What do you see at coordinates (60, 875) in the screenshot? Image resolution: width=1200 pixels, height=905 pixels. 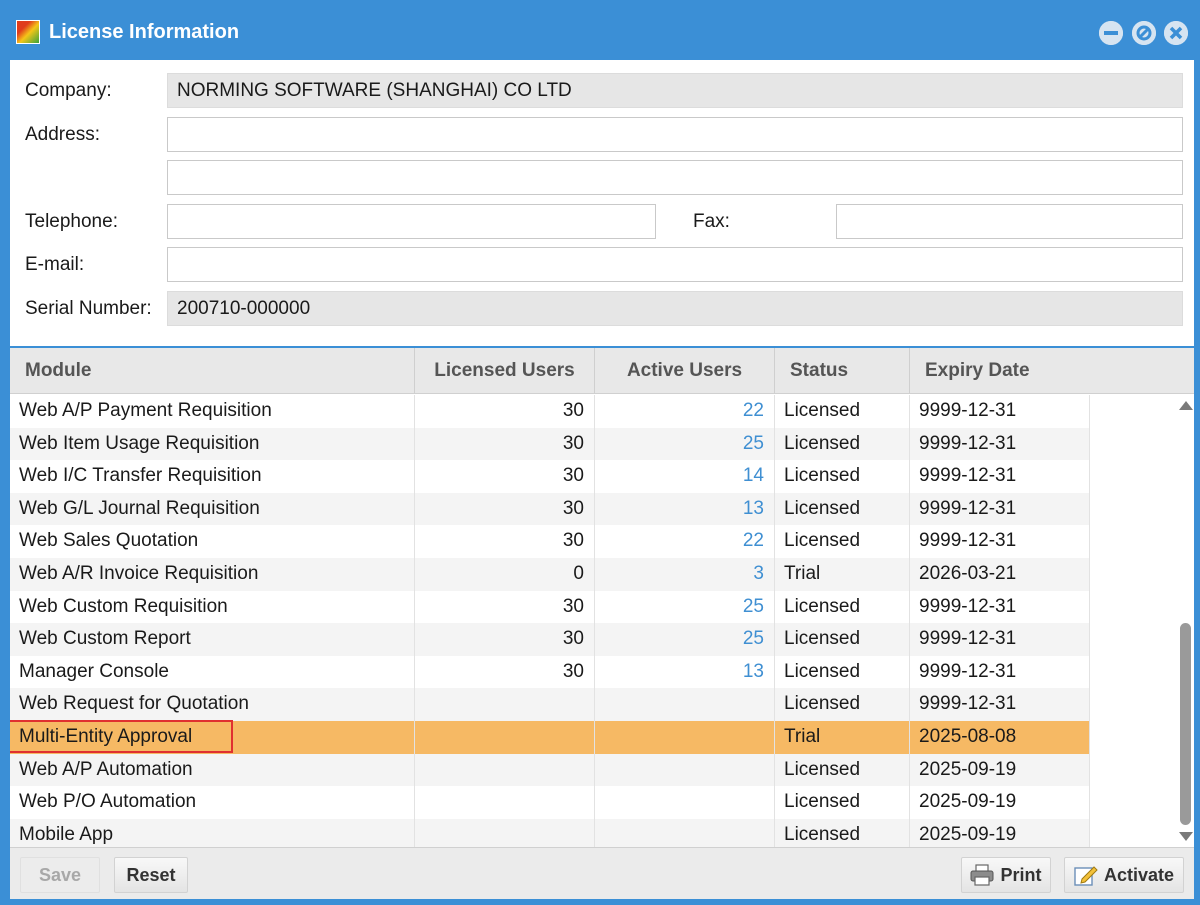 I see `save-button: Save` at bounding box center [60, 875].